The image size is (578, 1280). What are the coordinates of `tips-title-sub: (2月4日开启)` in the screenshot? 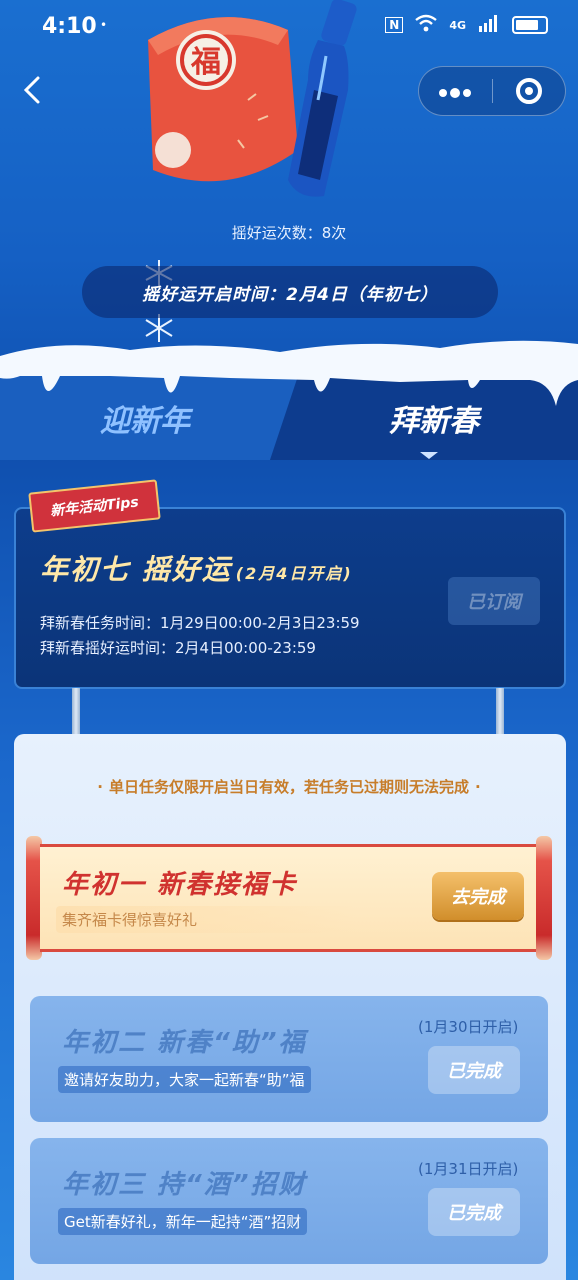 It's located at (294, 573).